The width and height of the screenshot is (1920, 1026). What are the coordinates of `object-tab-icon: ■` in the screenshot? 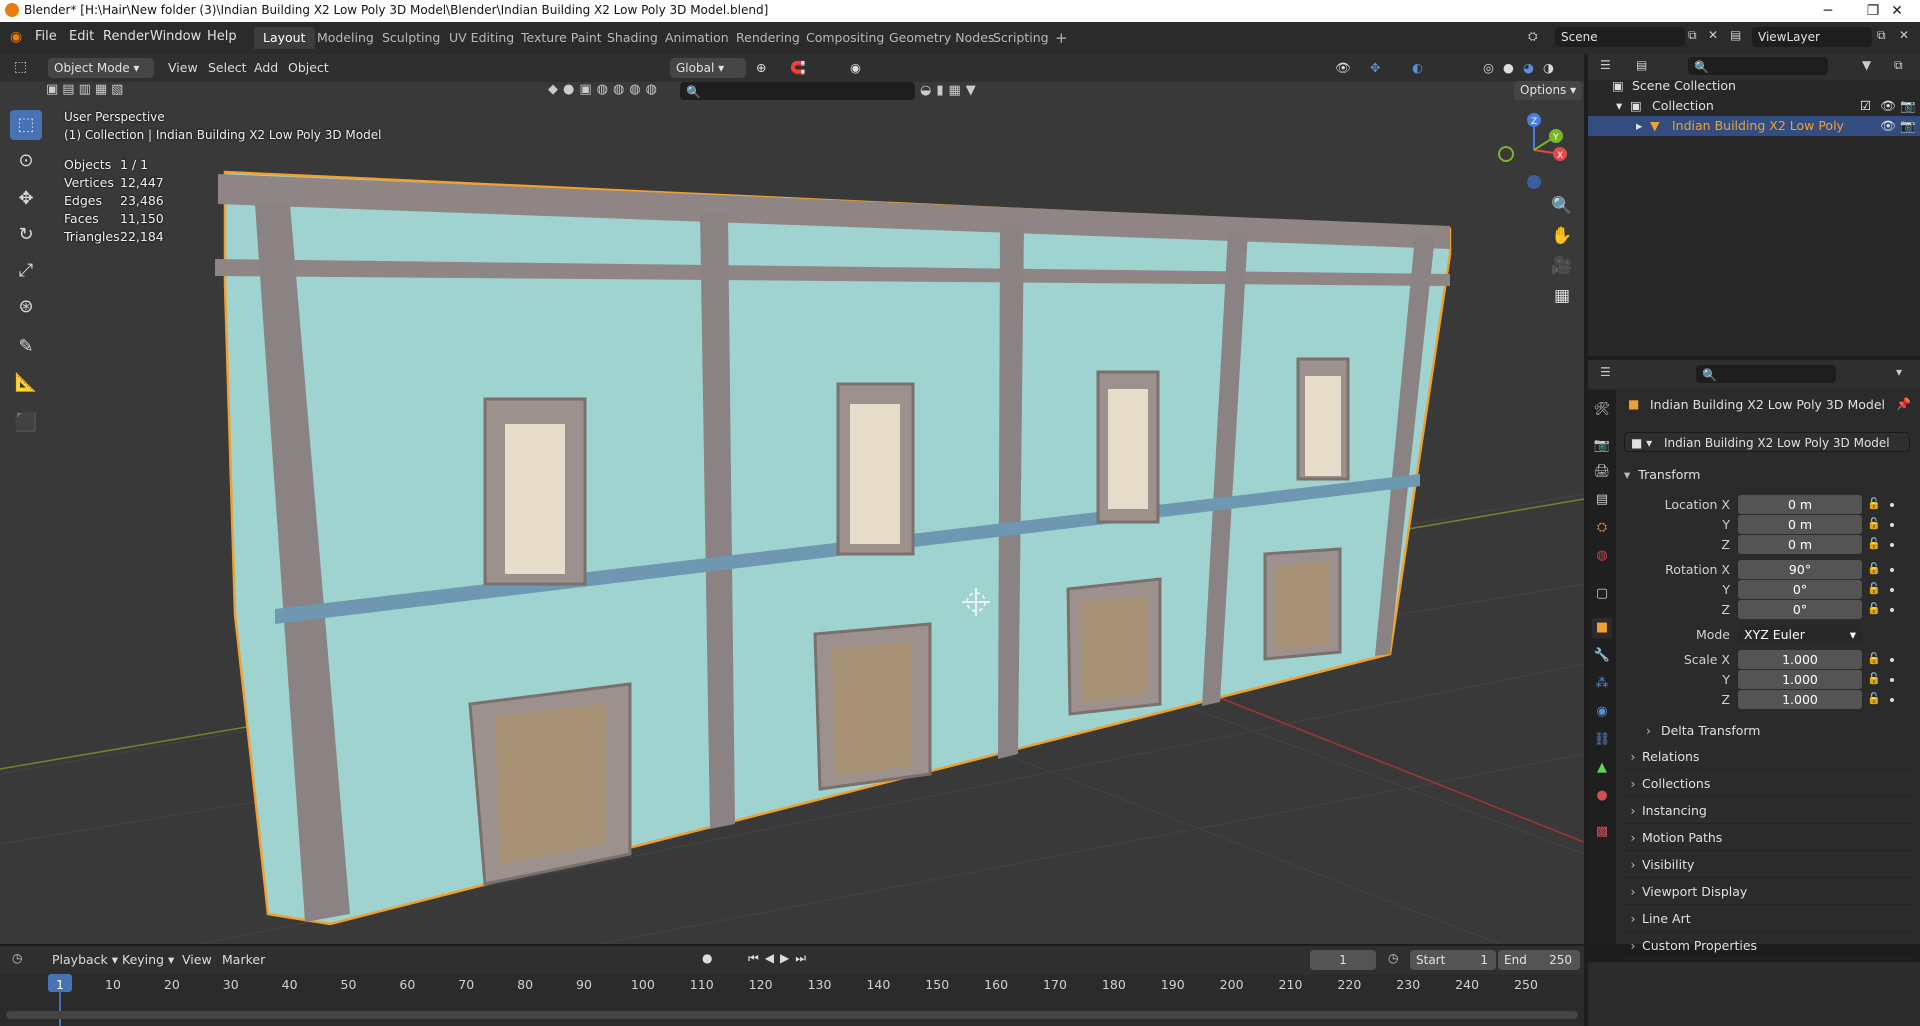 It's located at (1602, 628).